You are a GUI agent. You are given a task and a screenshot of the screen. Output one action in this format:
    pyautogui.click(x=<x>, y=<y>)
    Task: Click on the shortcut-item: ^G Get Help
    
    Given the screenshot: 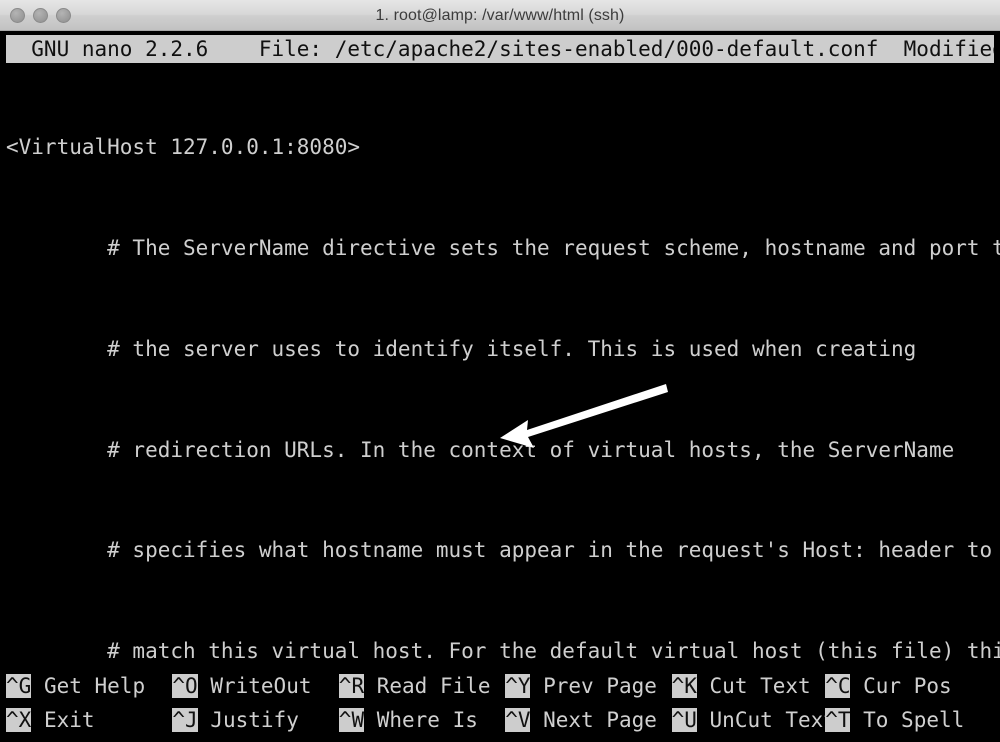 What is the action you would take?
    pyautogui.click(x=75, y=687)
    